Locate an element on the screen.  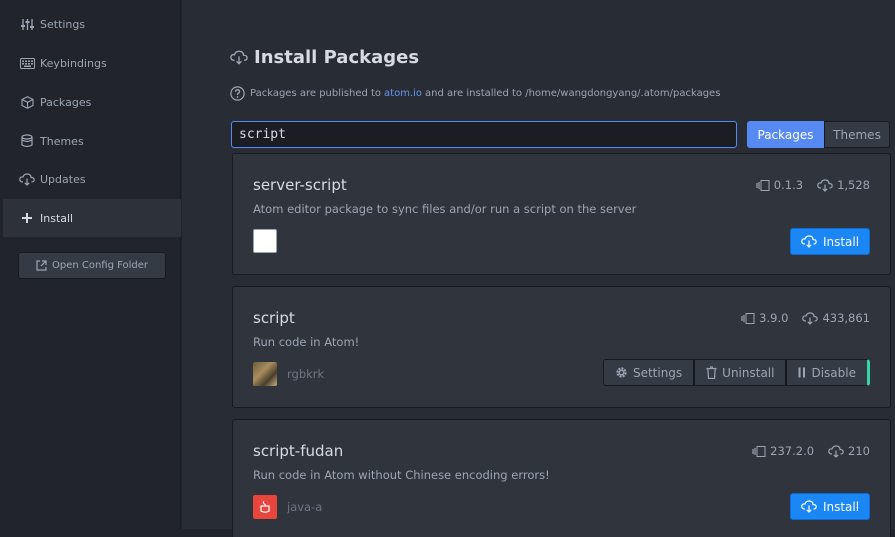
package-version: 0.1.3 is located at coordinates (788, 185).